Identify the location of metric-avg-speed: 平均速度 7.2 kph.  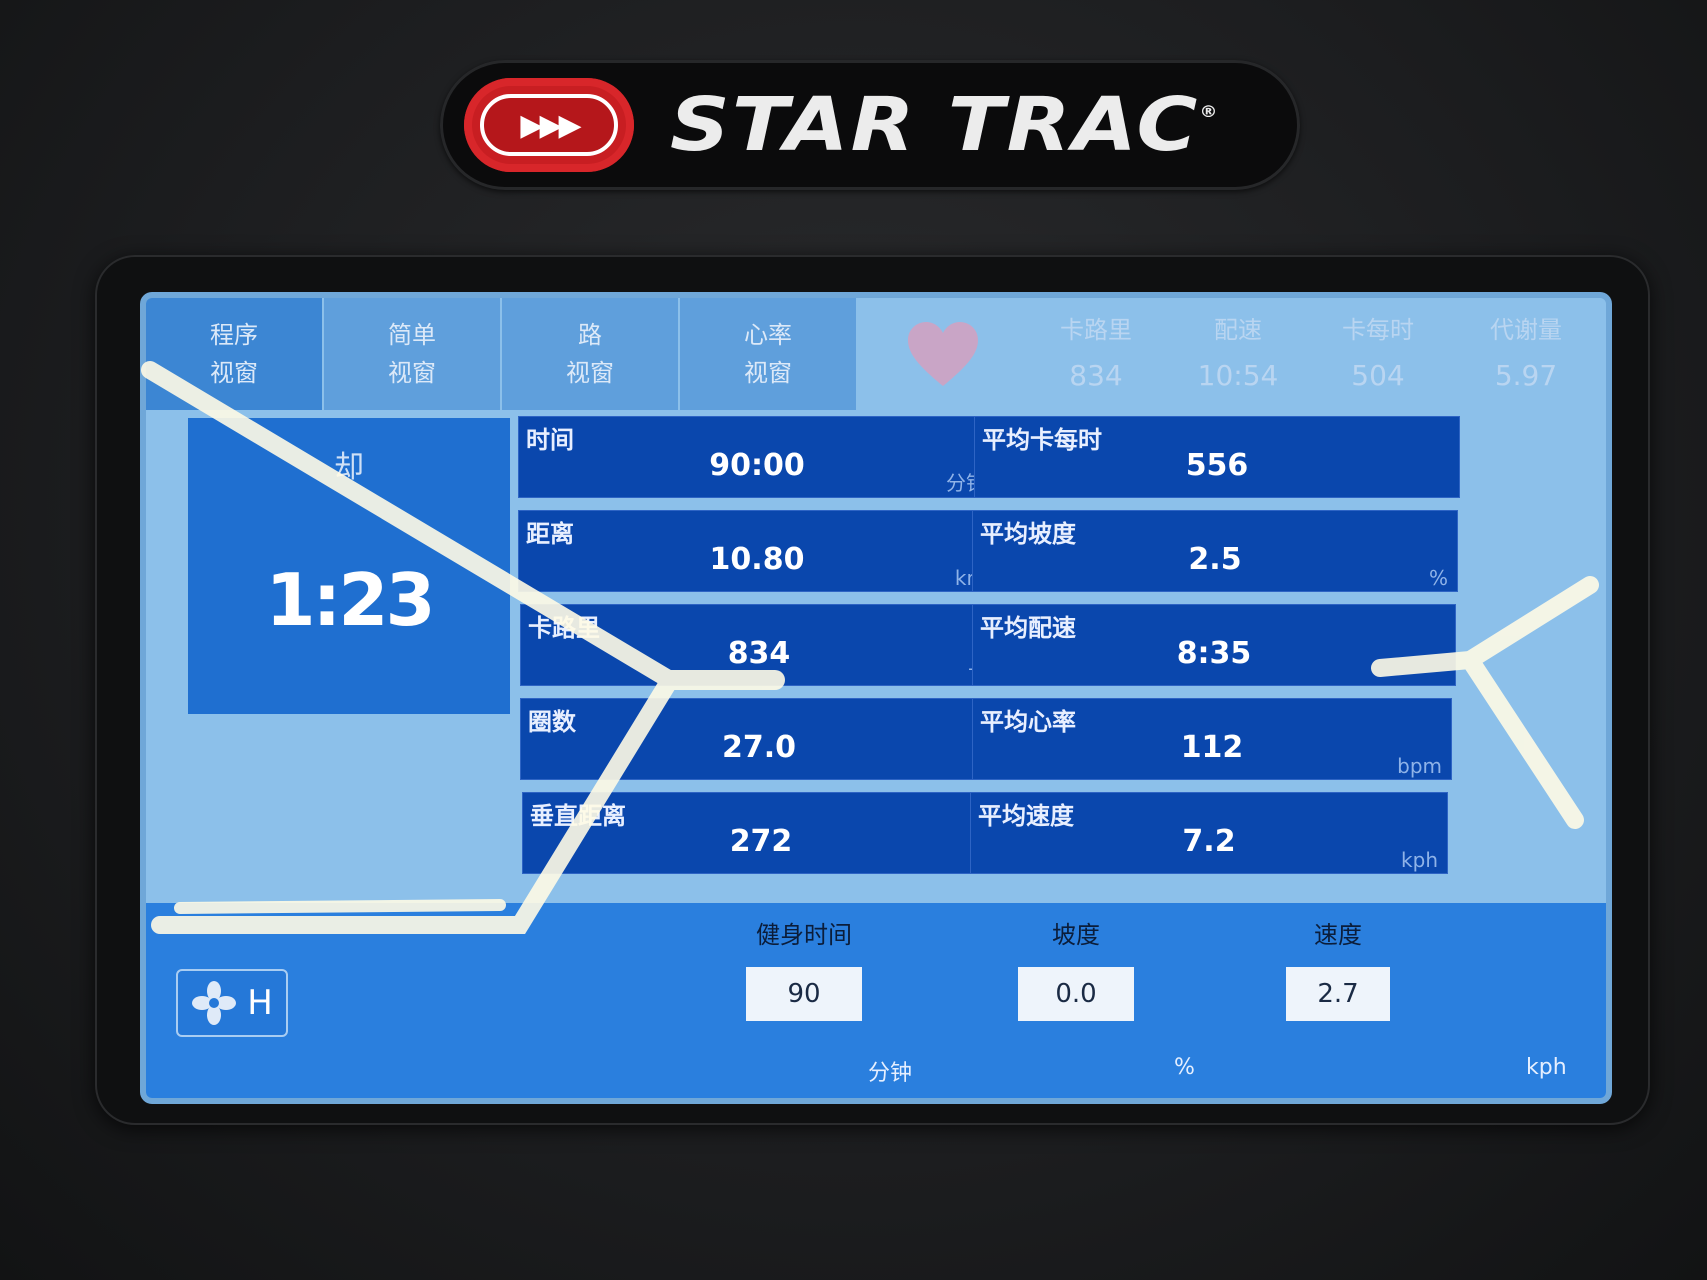
(1209, 833).